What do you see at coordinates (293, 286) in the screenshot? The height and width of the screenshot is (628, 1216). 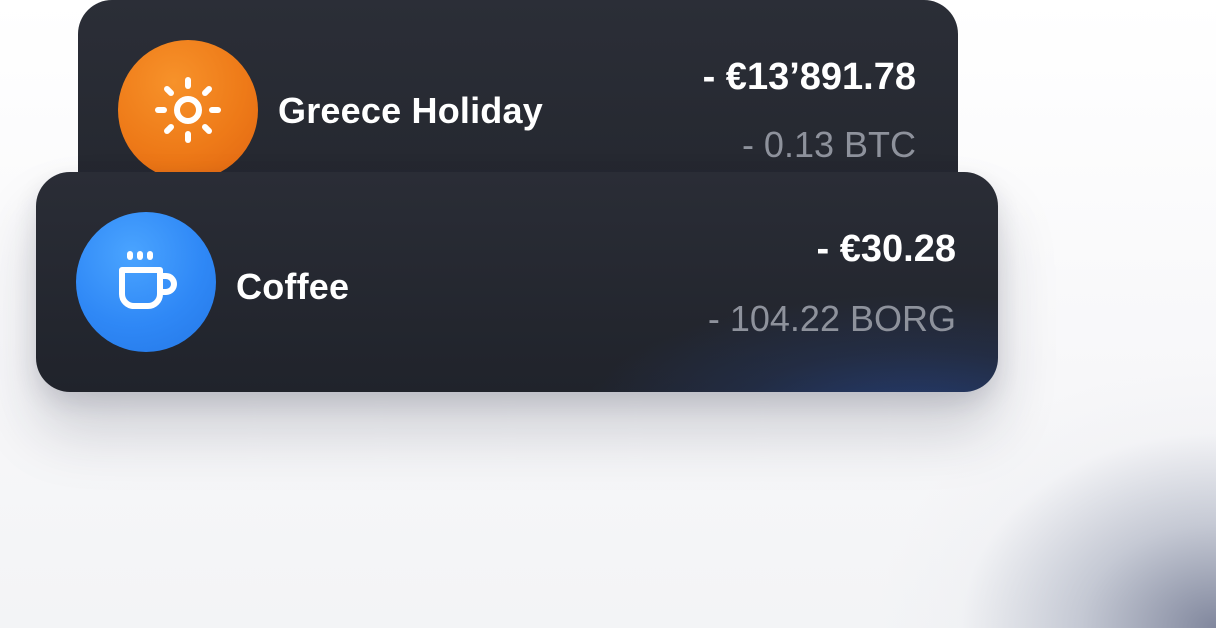 I see `transaction-title: Coffee` at bounding box center [293, 286].